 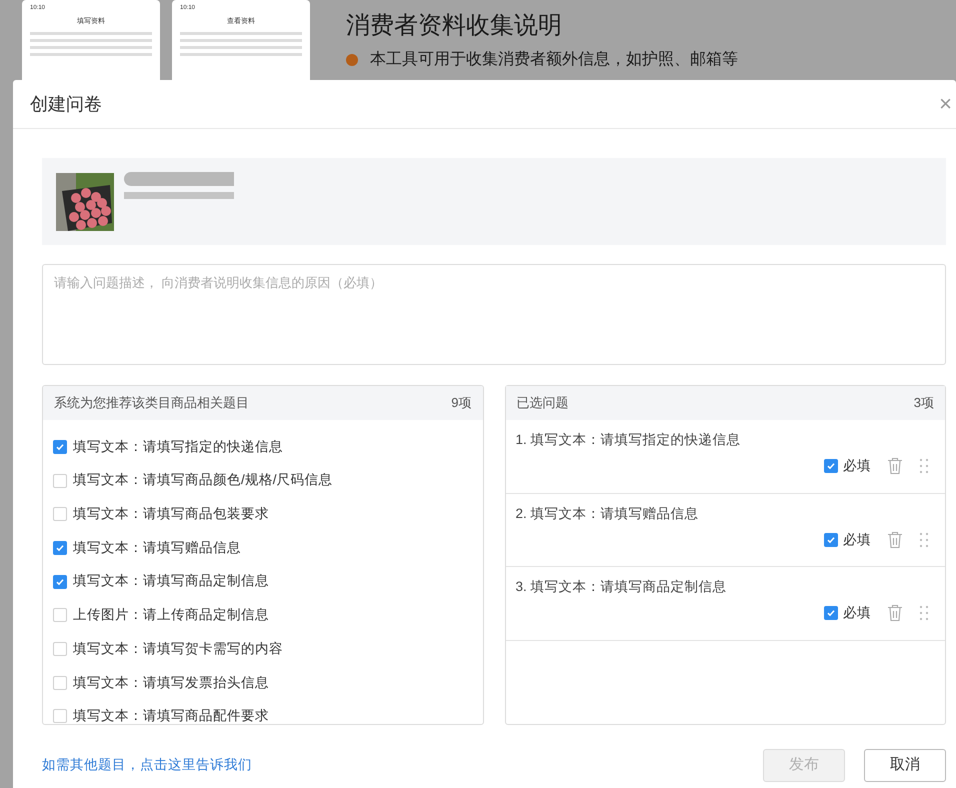 I want to click on question-option: 填写文本：请填写赠品信息, so click(x=262, y=548).